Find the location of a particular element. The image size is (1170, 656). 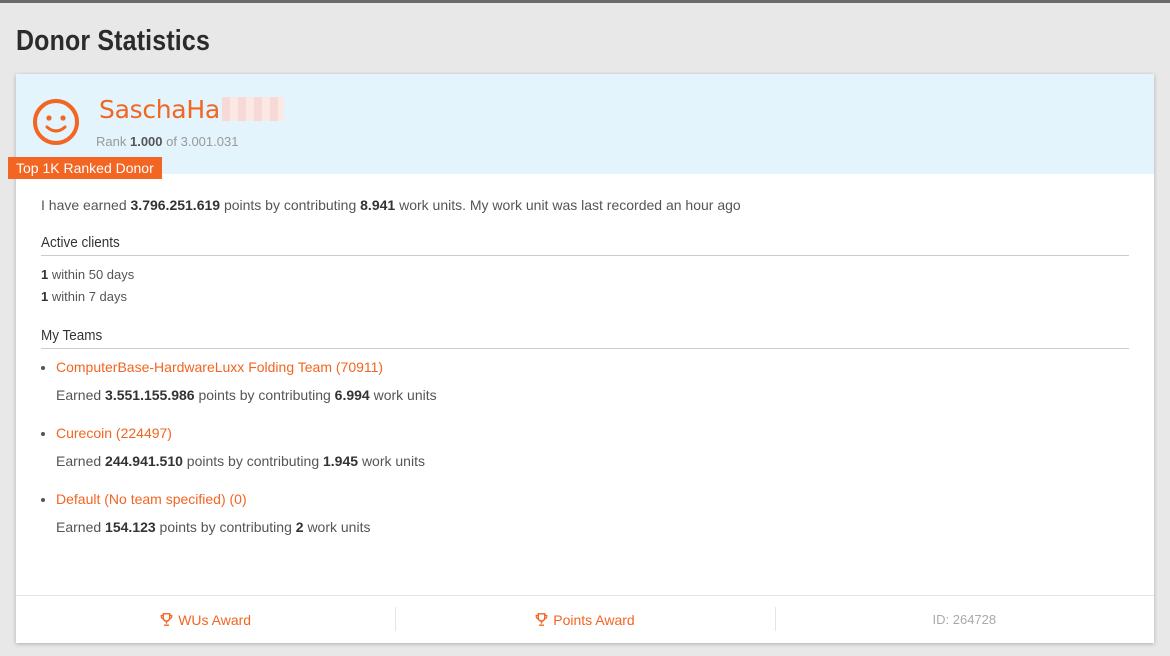

active-clients-list: 1 within 50 days 1 within 7 days is located at coordinates (87, 286).